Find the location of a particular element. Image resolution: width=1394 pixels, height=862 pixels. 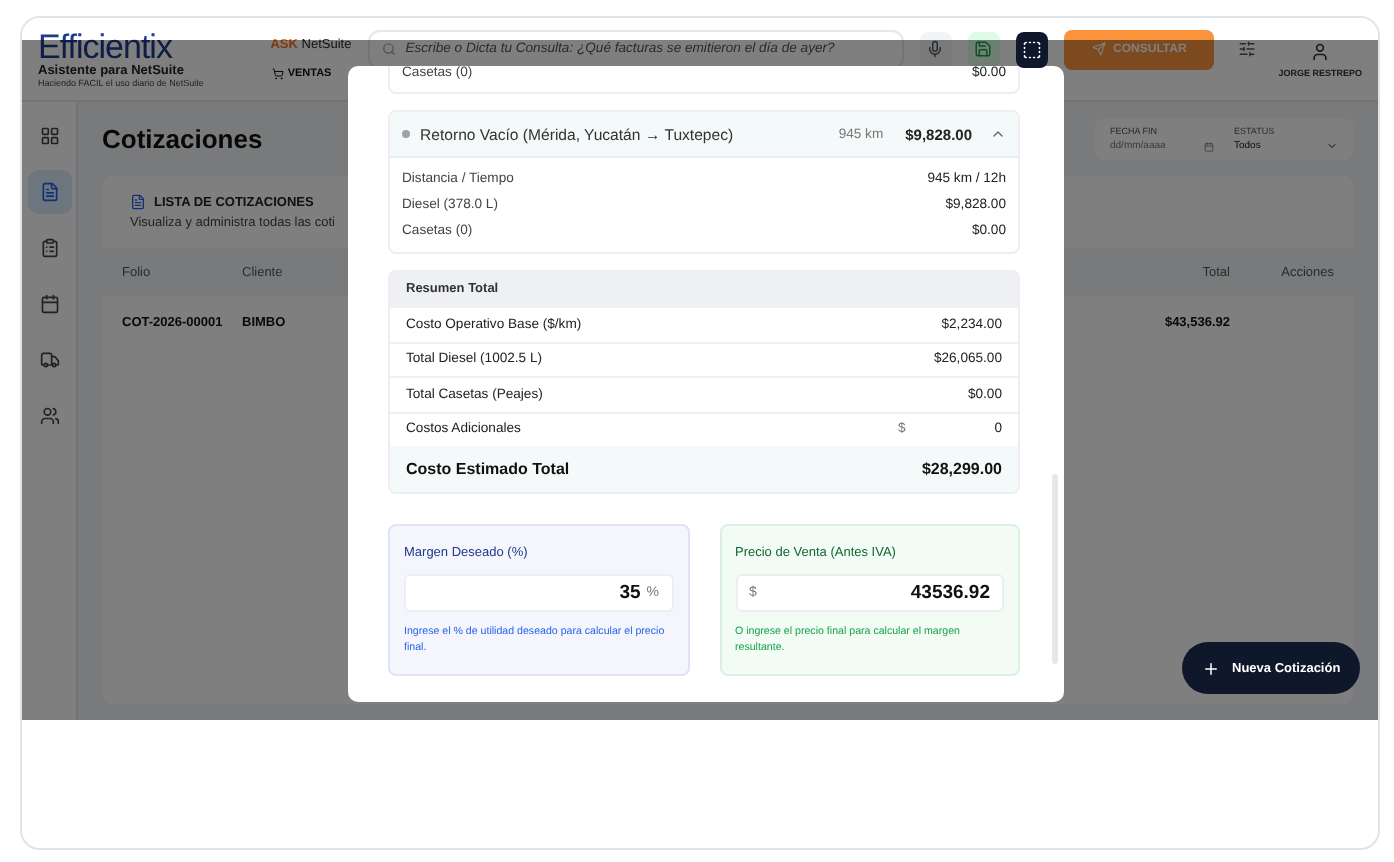

send-icon is located at coordinates (1098, 49).